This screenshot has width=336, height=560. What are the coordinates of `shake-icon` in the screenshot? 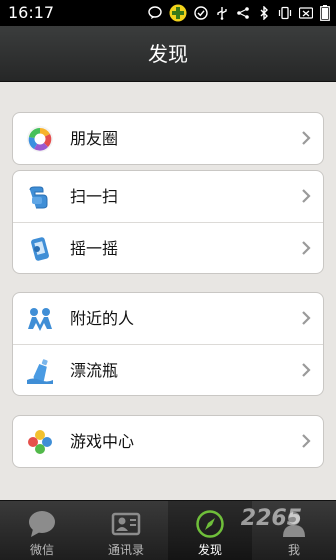 It's located at (40, 249).